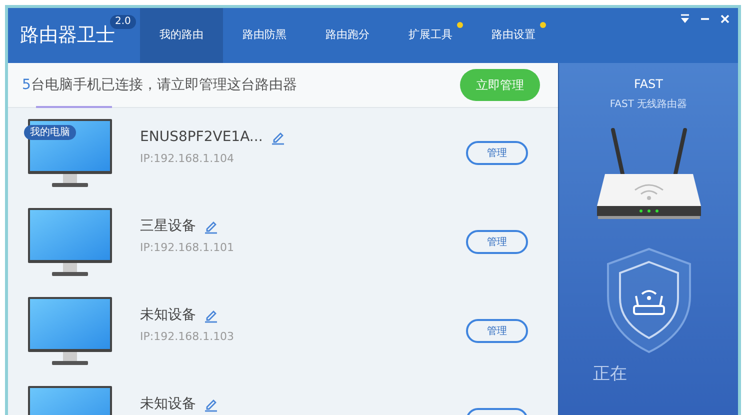 The height and width of the screenshot is (415, 749). I want to click on nav-tab: 路由设置, so click(513, 35).